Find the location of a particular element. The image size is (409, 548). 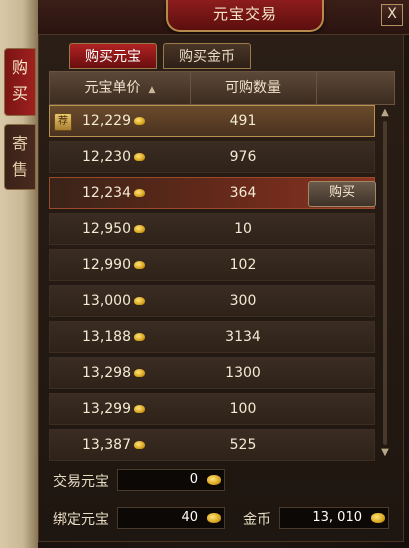

row-price-value: 12,234 is located at coordinates (106, 193).